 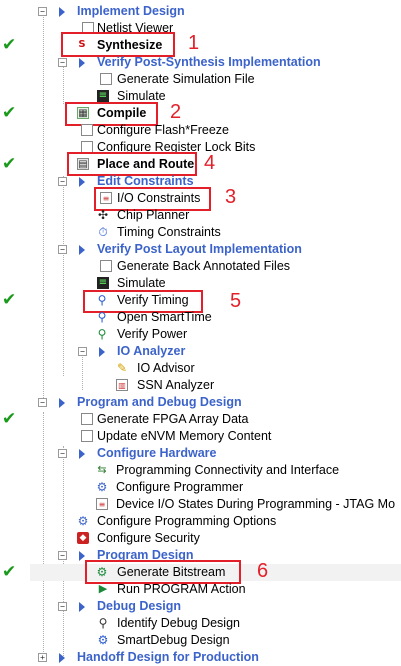 What do you see at coordinates (159, 402) in the screenshot?
I see `tree-item-label: Program and Debug Design` at bounding box center [159, 402].